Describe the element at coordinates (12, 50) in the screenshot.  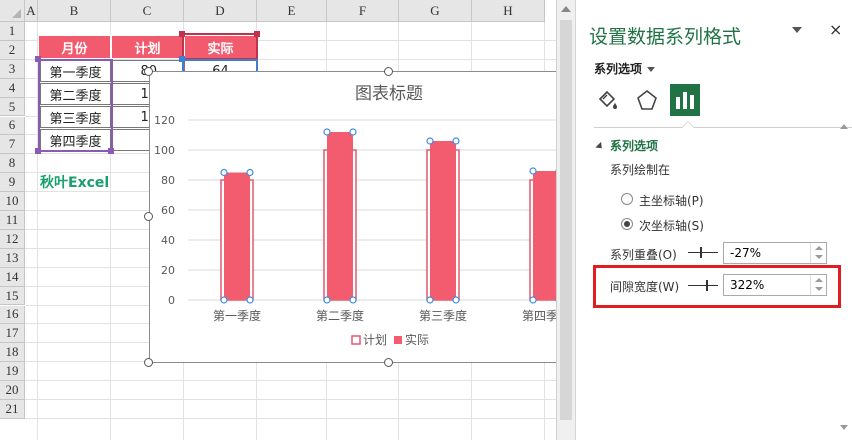
I see `row-header: 2` at that location.